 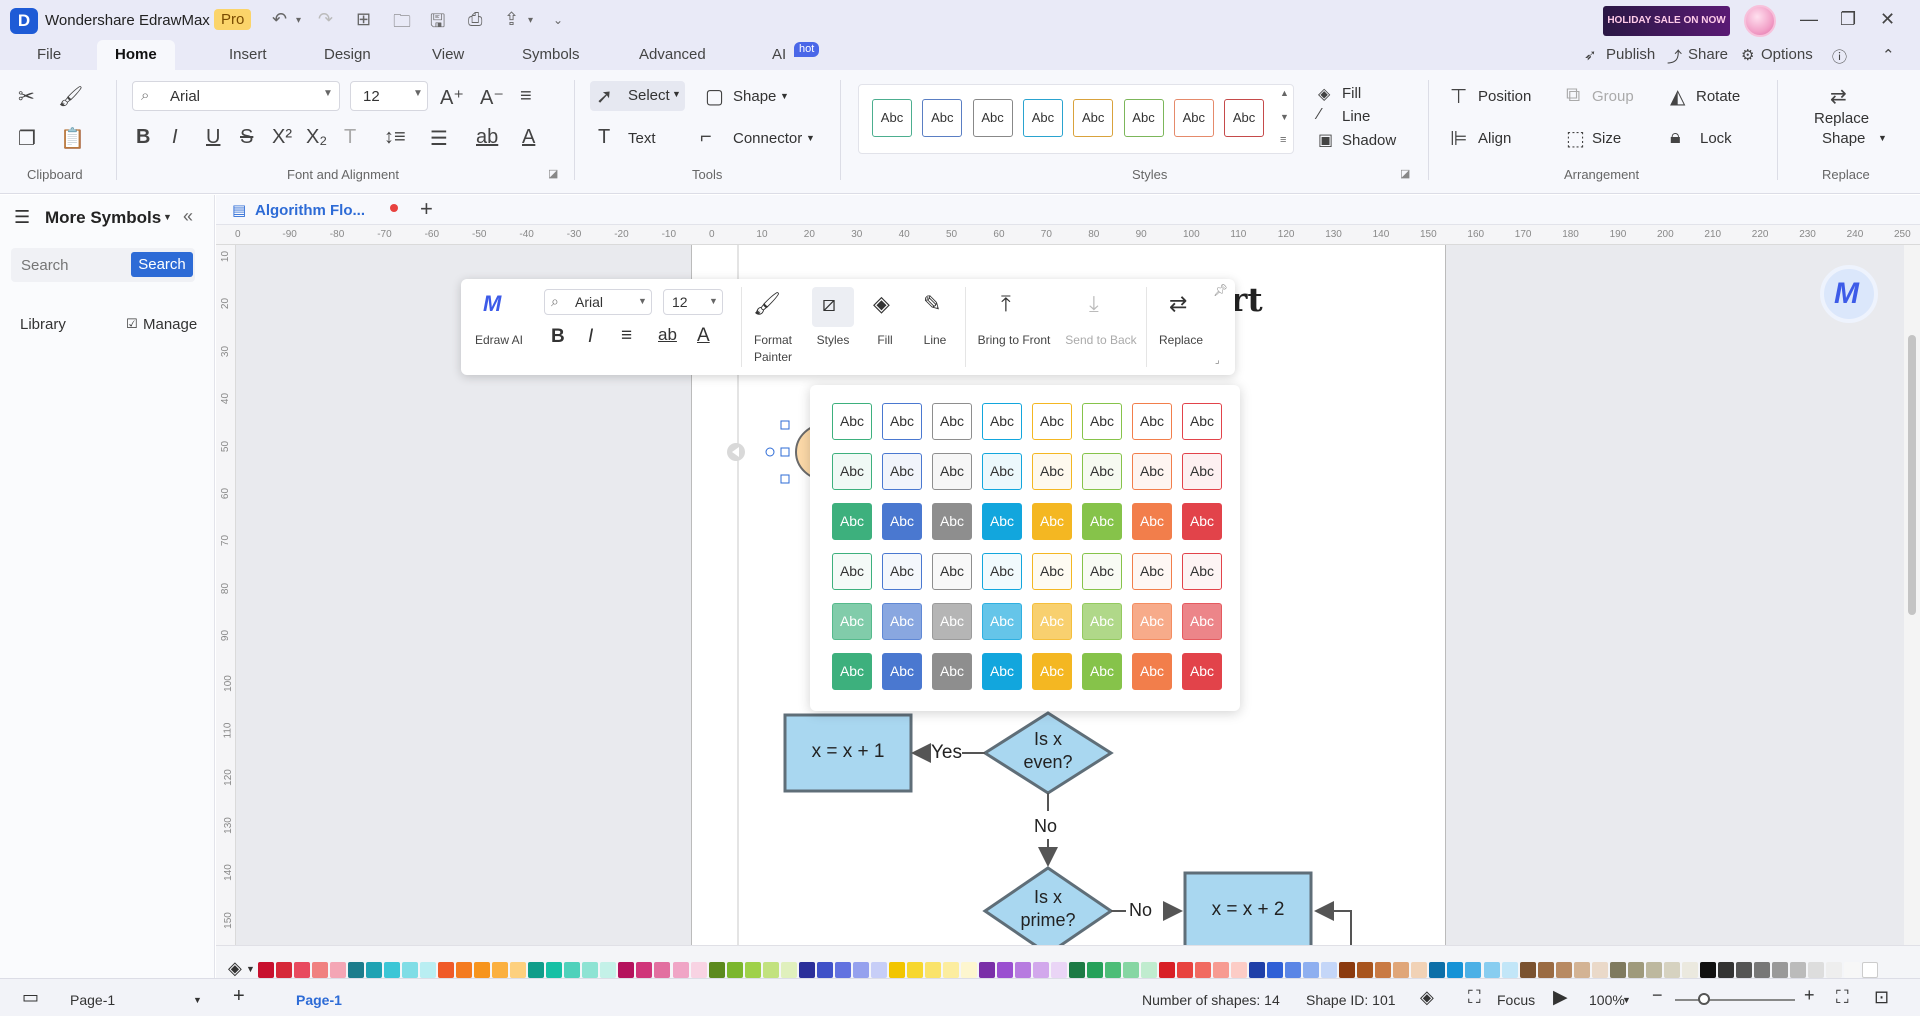 I want to click on edraw-ai-fab: M, so click(x=1849, y=294).